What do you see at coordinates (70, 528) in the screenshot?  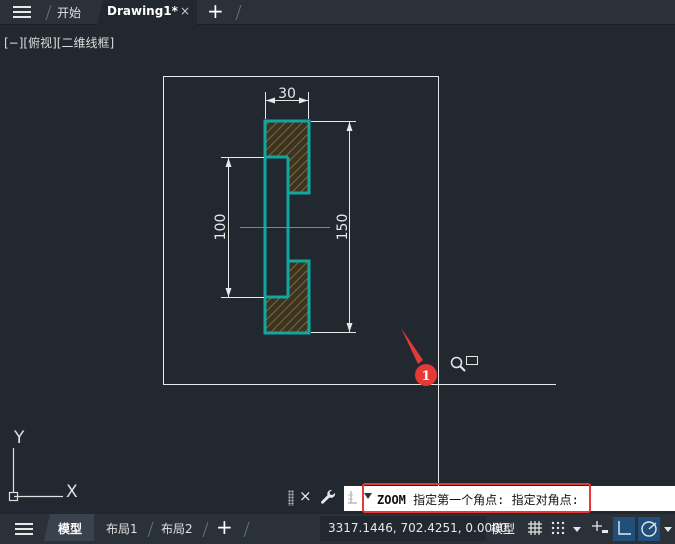 I see `tab-model: 模型` at bounding box center [70, 528].